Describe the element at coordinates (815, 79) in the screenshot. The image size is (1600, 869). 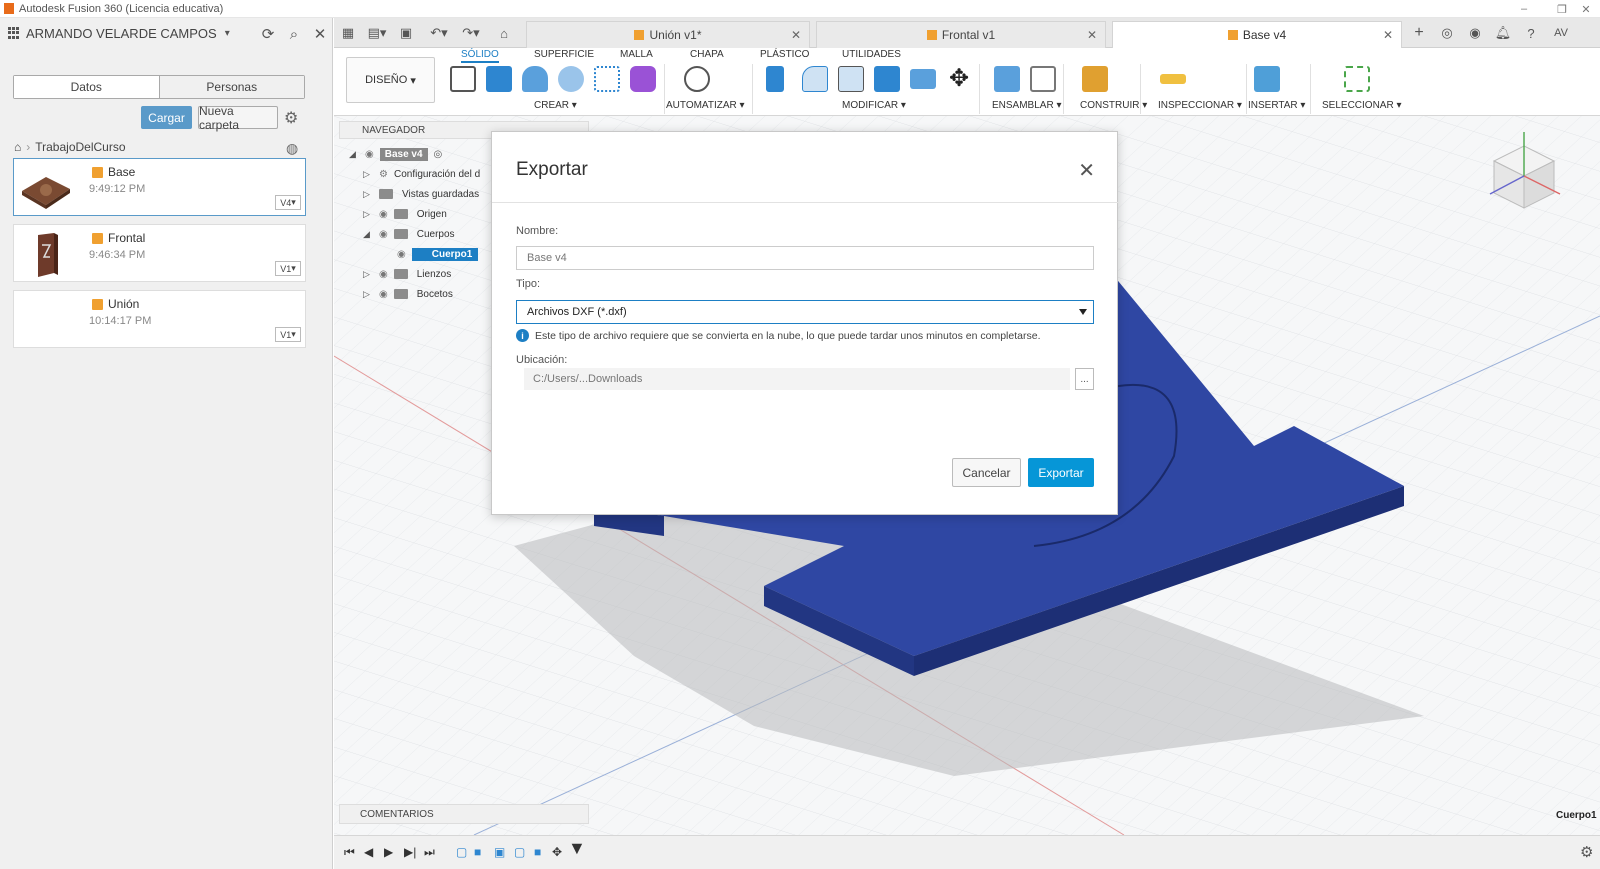
I see `fillet-icon` at that location.